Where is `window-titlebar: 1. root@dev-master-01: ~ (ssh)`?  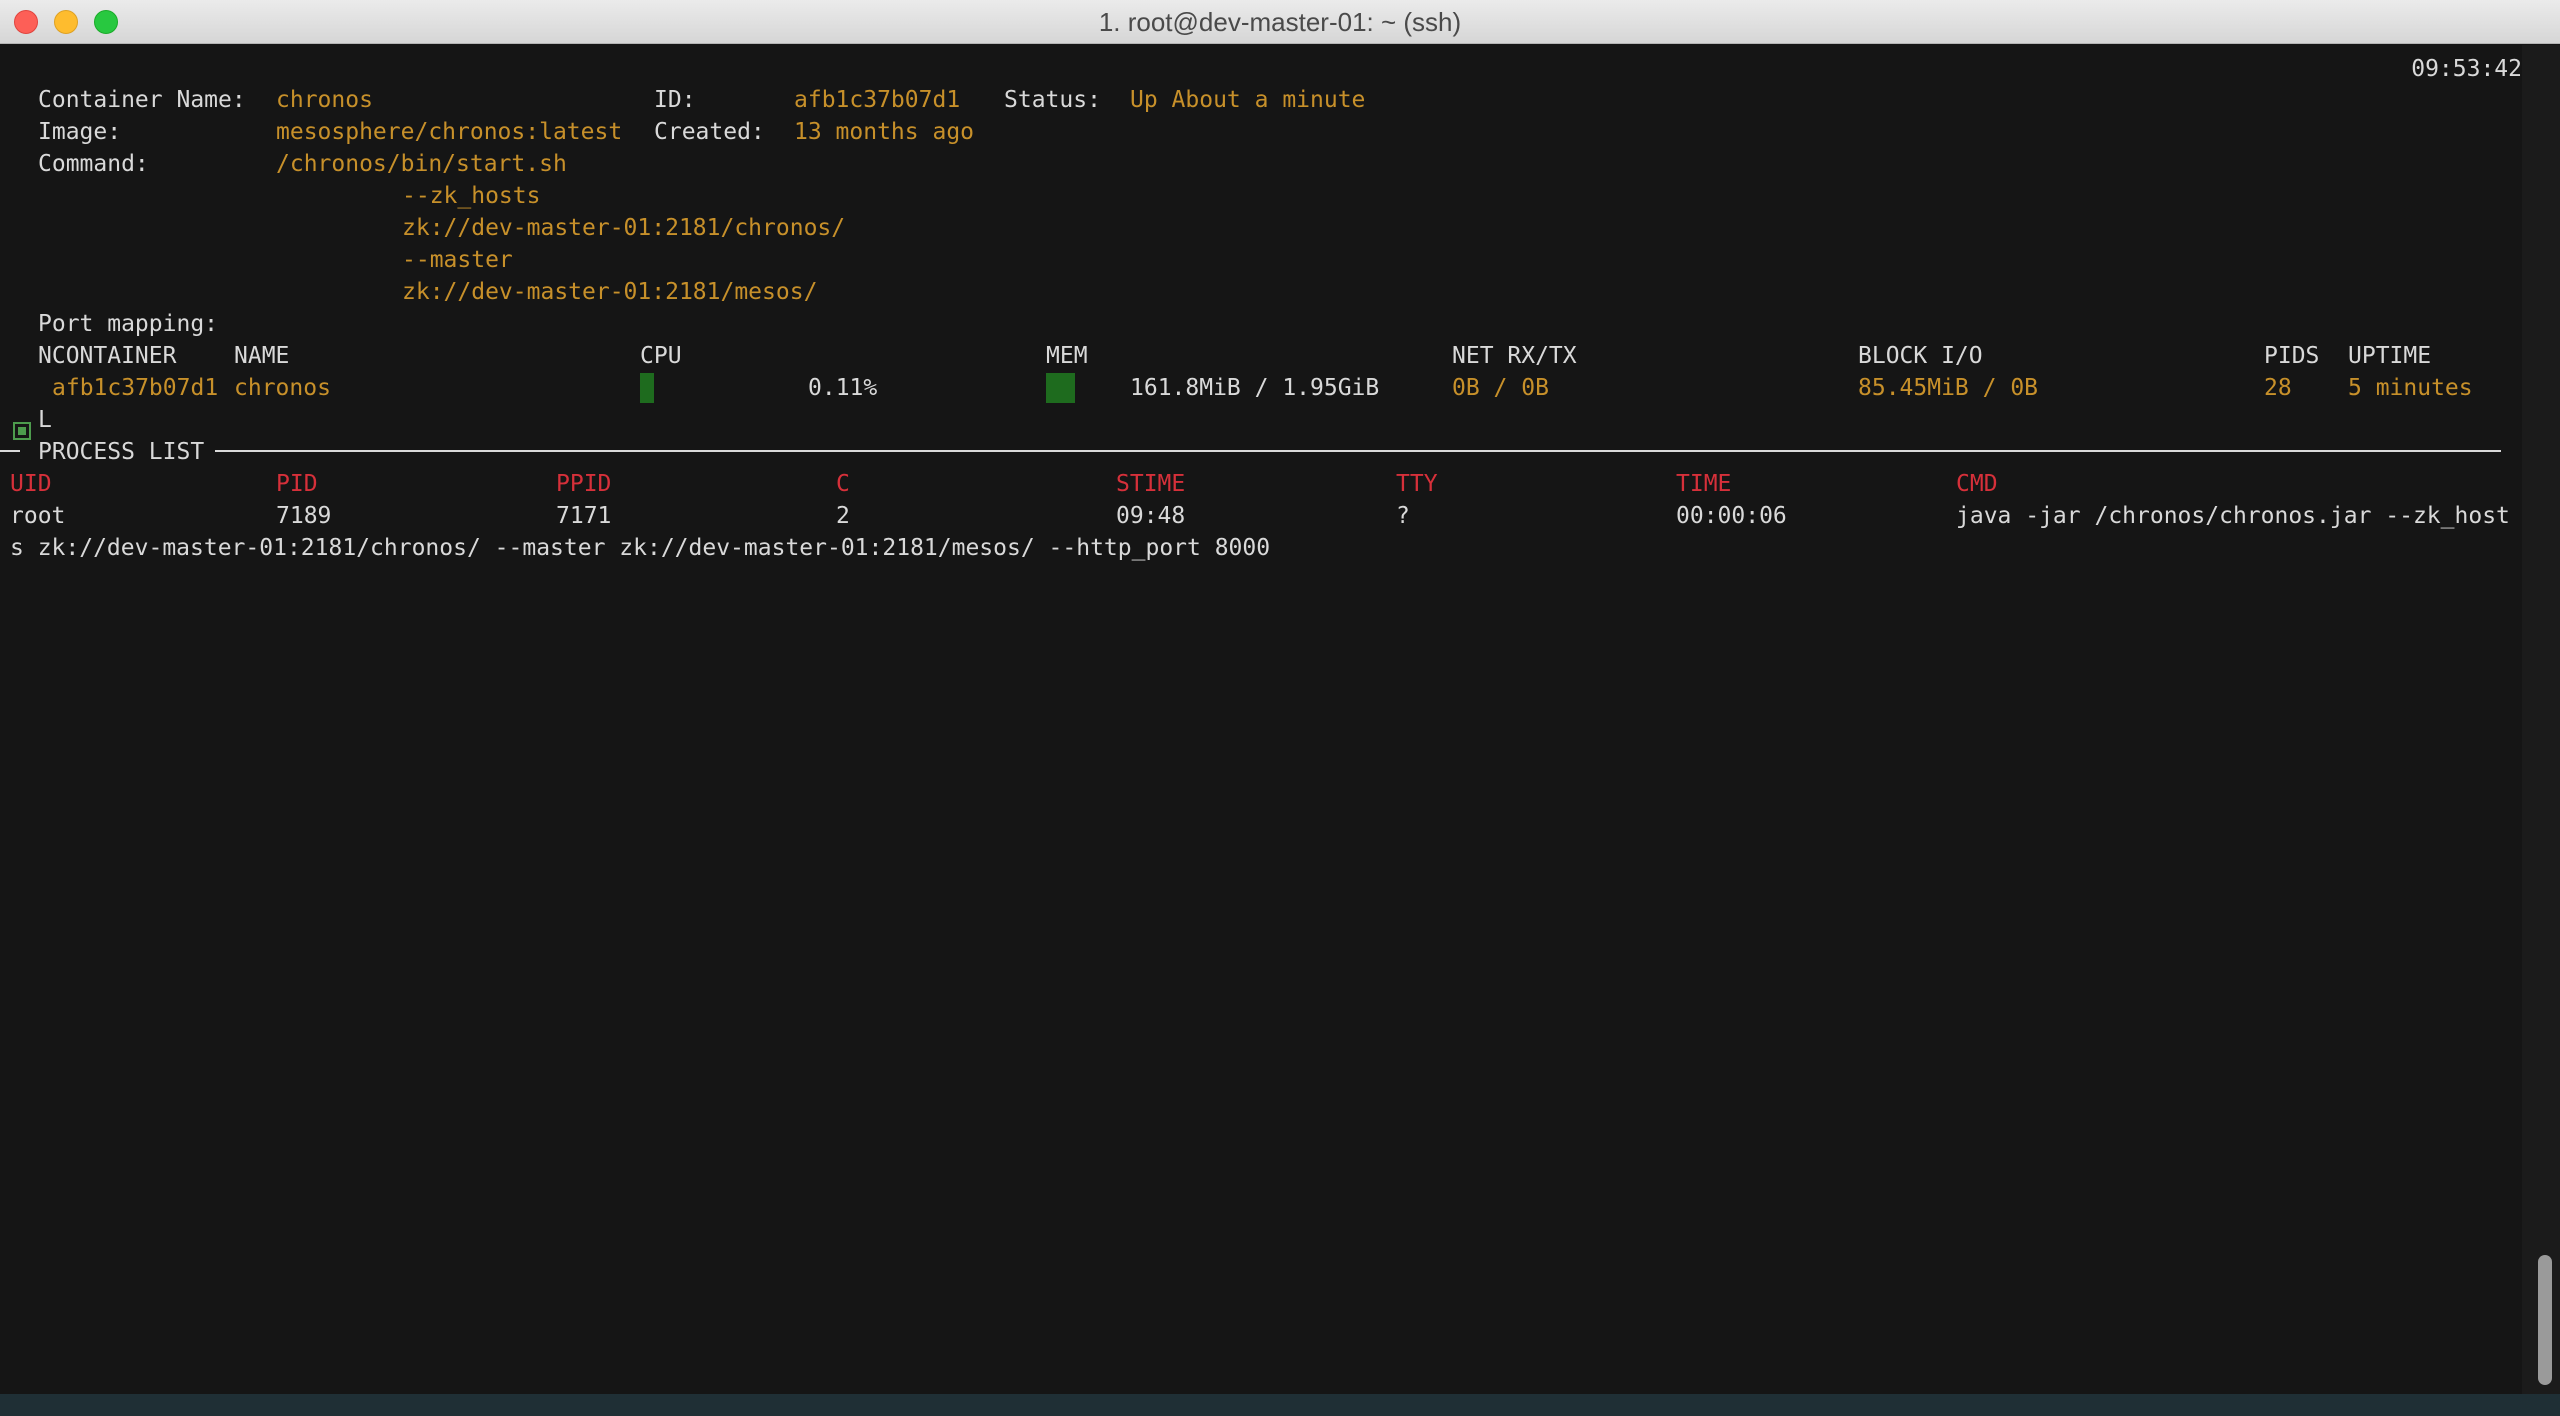 window-titlebar: 1. root@dev-master-01: ~ (ssh) is located at coordinates (1280, 22).